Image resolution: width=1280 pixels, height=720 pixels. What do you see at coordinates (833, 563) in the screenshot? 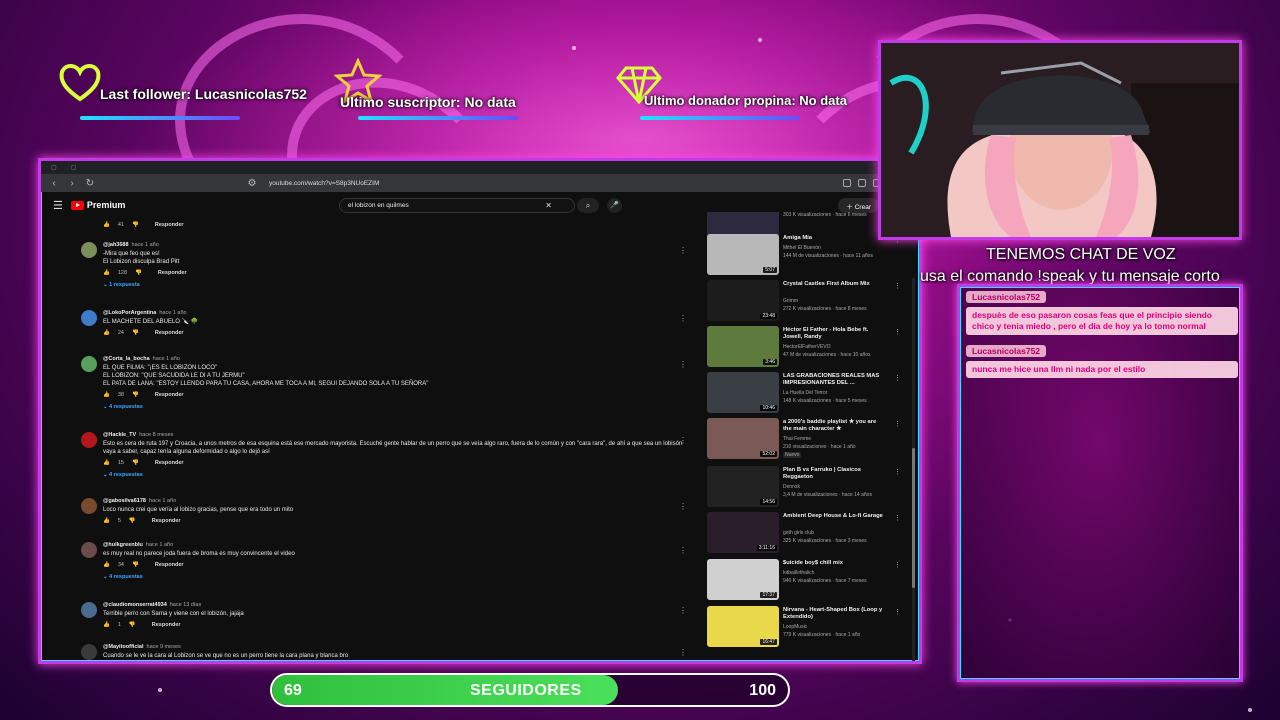
I see `video-title: $uicide boy$ chill mix` at bounding box center [833, 563].